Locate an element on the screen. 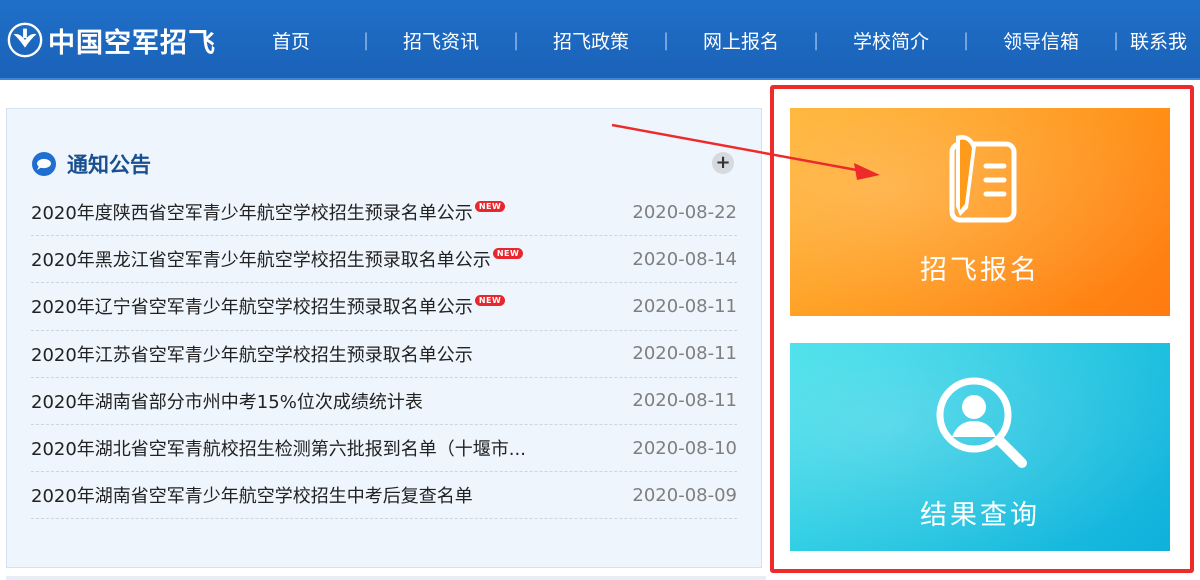 The height and width of the screenshot is (580, 1200). site-logo: 中国空军招飞 is located at coordinates (111, 40).